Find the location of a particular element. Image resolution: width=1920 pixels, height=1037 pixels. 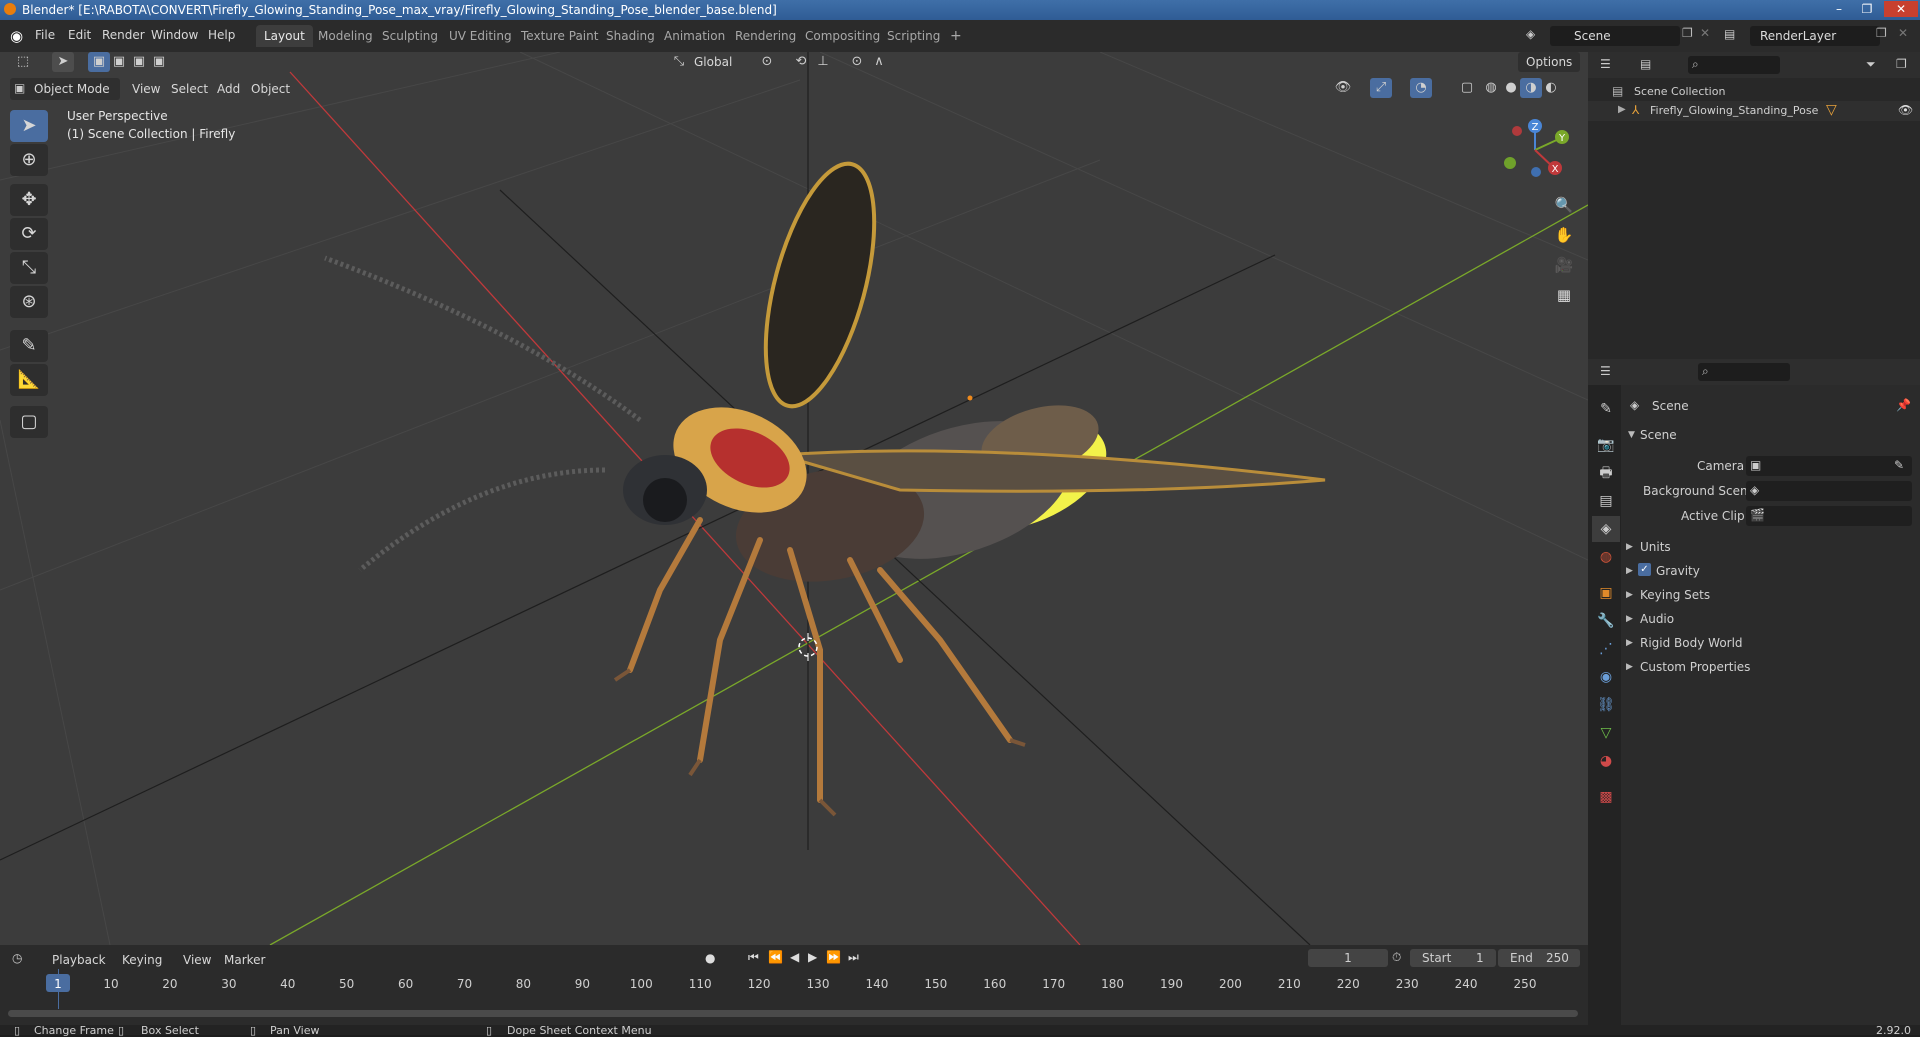

tab-animation: Animation is located at coordinates (694, 36).